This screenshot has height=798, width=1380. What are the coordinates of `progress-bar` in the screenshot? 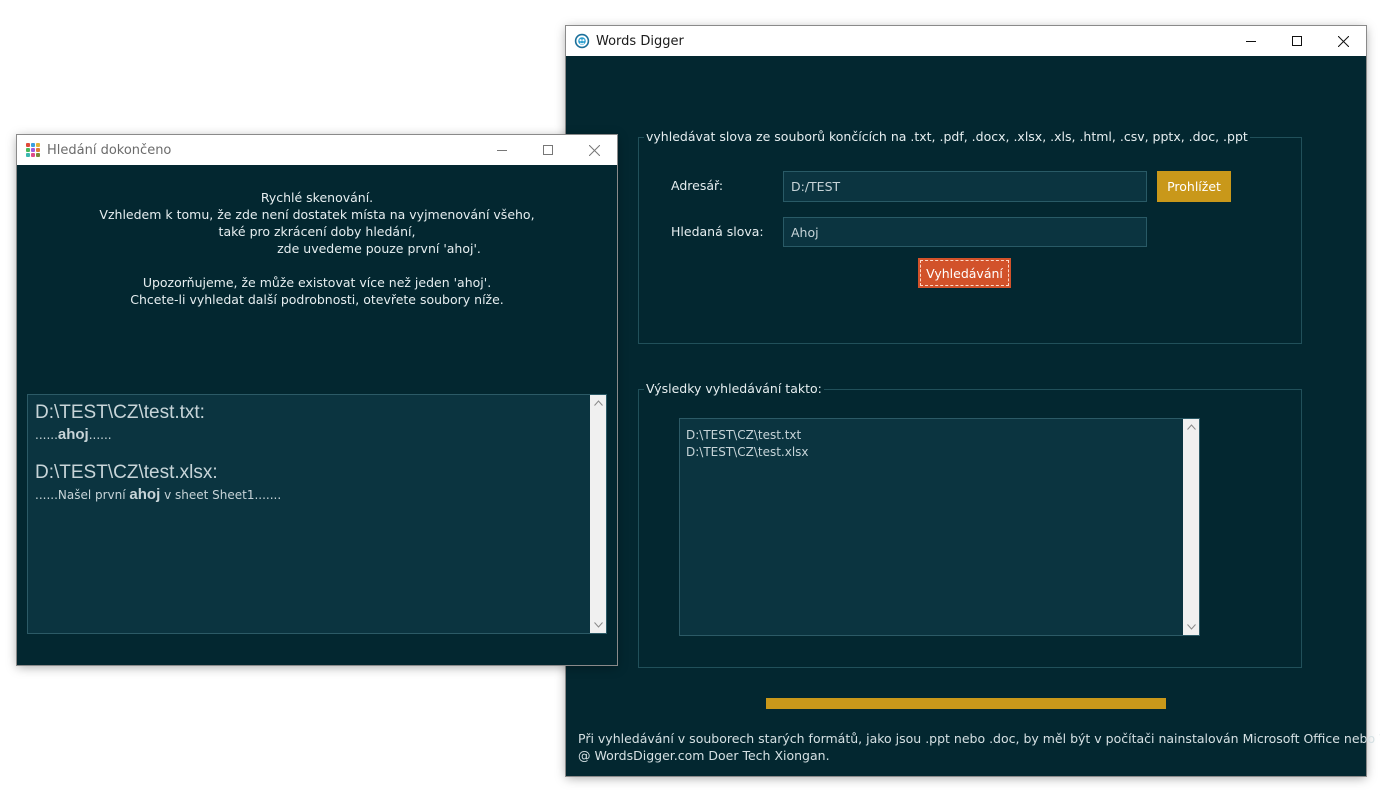 It's located at (966, 703).